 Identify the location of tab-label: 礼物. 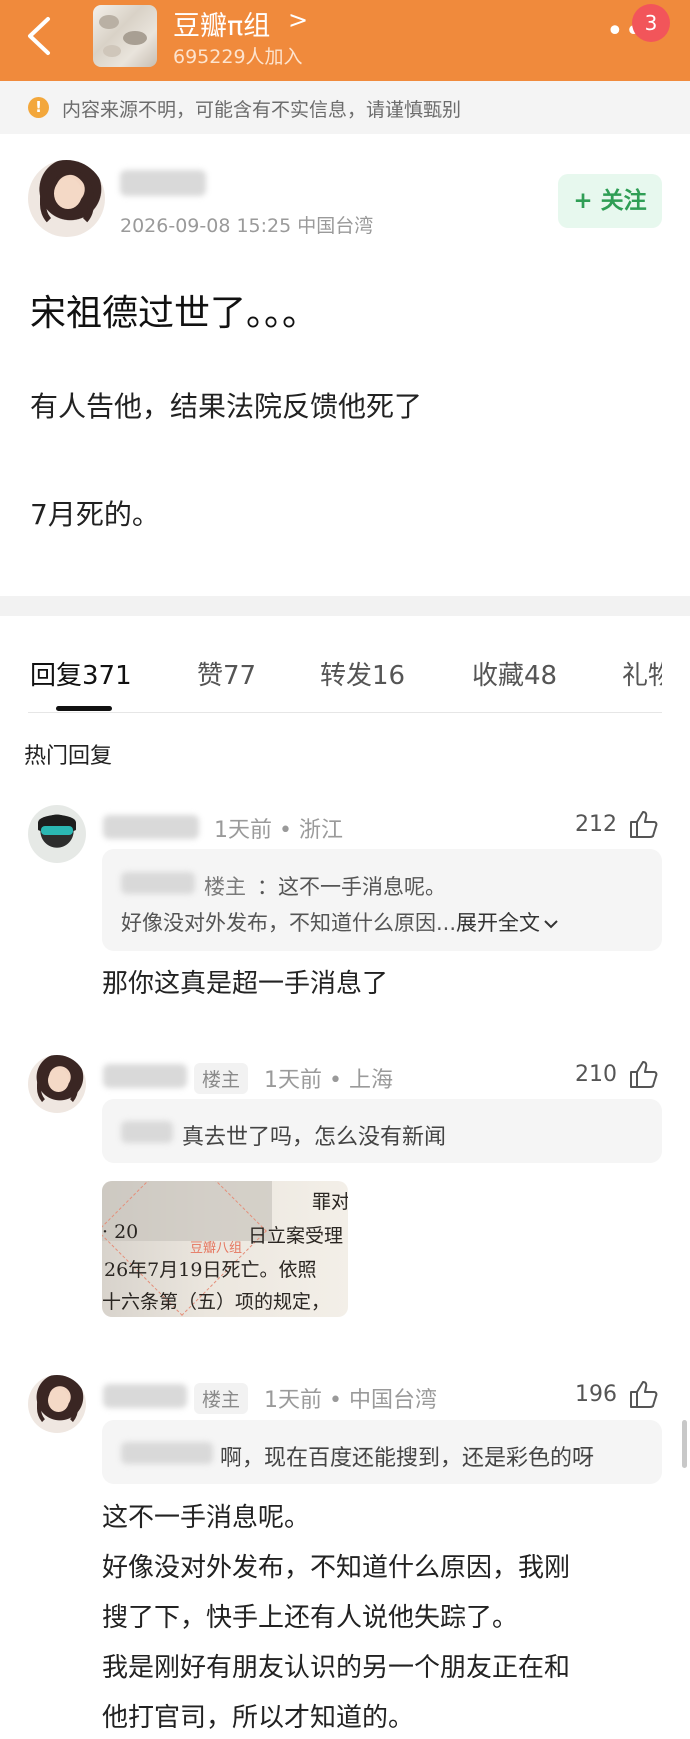
(642, 676).